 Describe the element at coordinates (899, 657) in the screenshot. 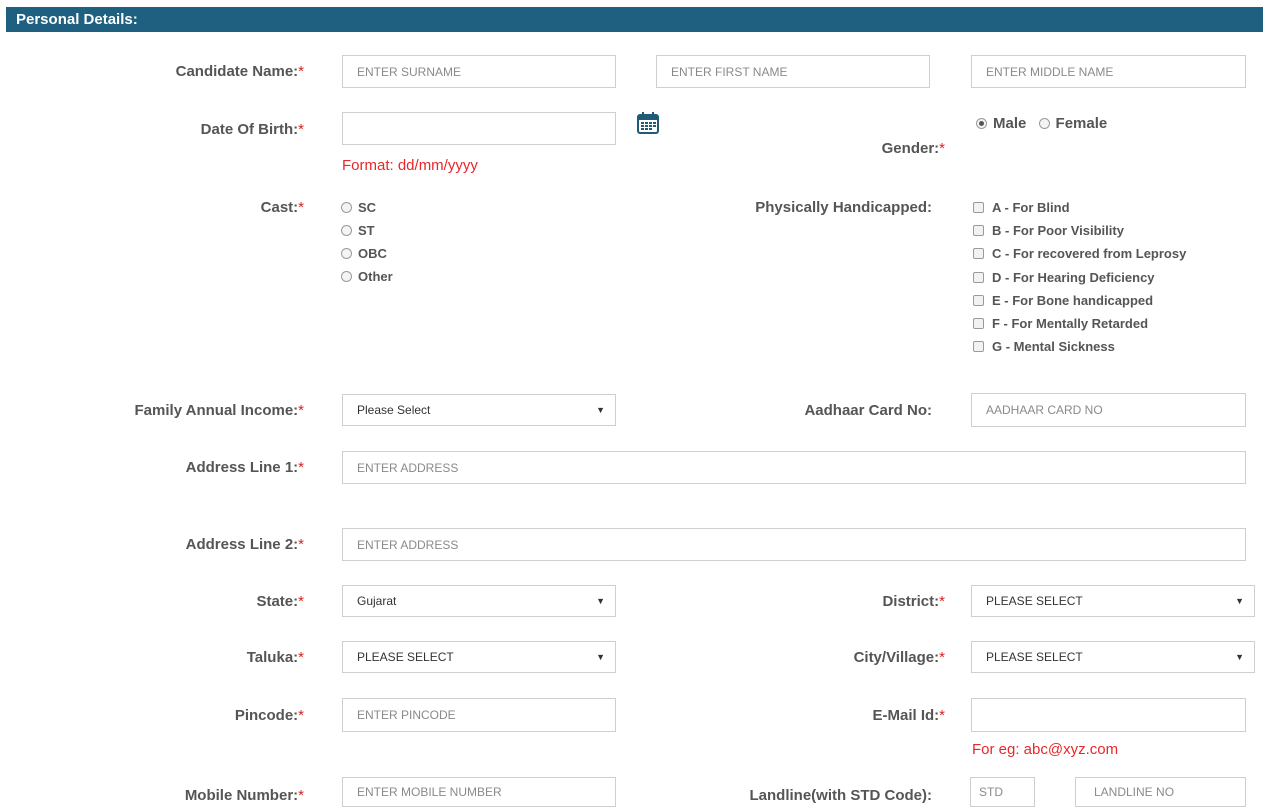

I see `city-label: City/Village:*` at that location.